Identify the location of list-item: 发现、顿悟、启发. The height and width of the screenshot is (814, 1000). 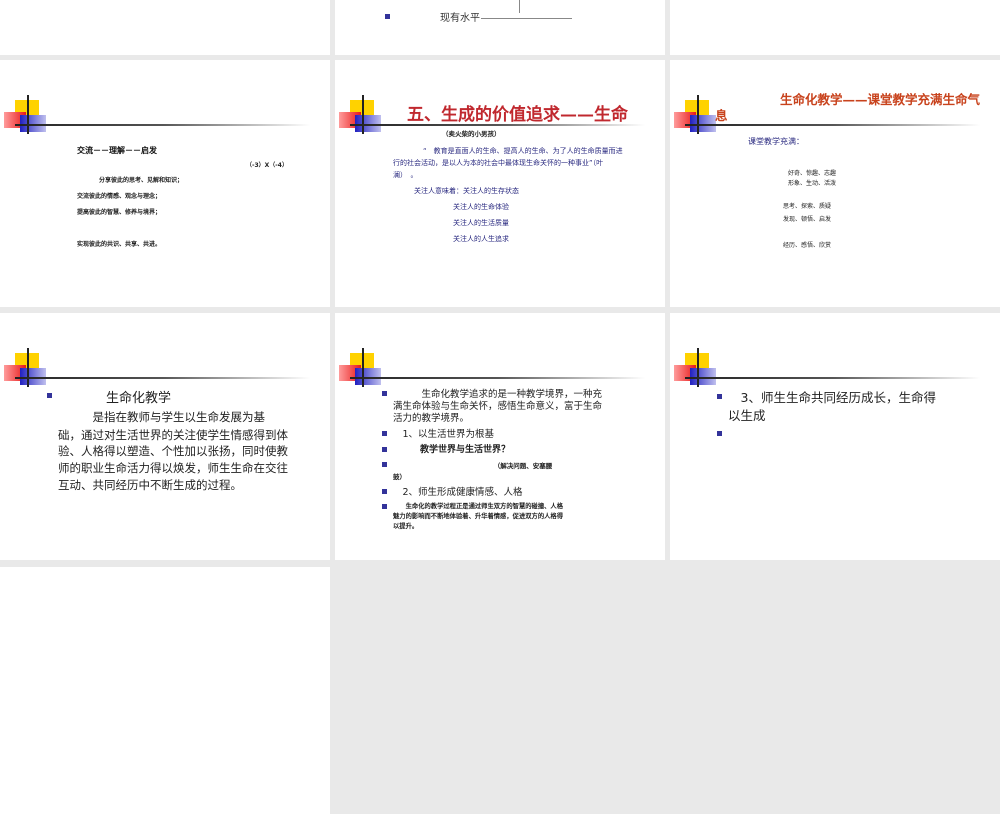
(807, 219).